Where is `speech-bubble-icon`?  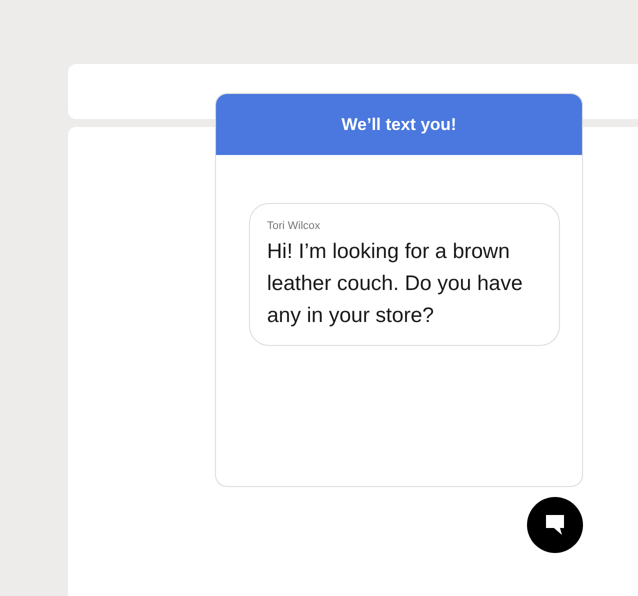 speech-bubble-icon is located at coordinates (555, 525).